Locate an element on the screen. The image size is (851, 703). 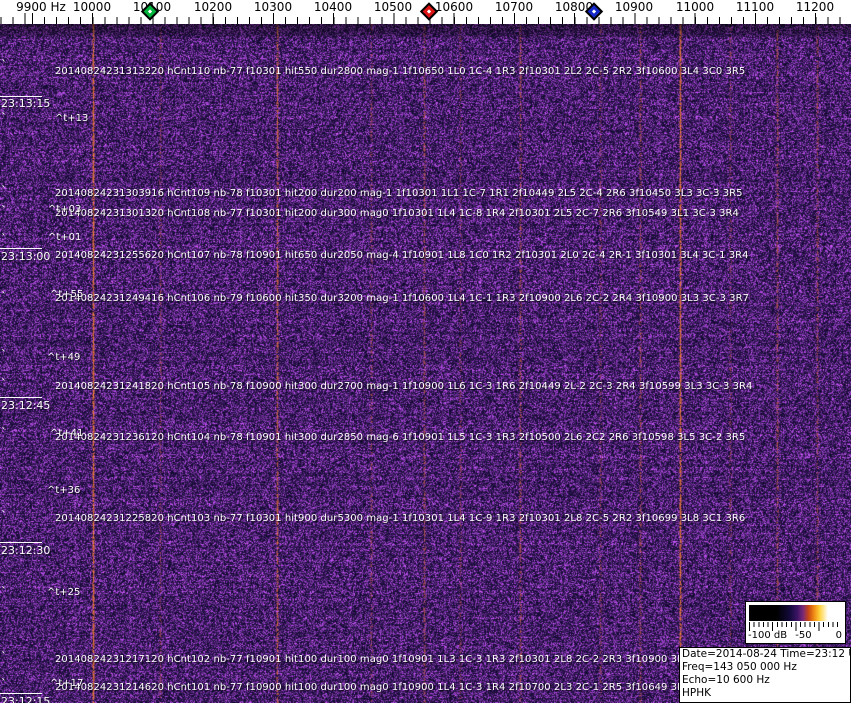
date-time-line: Date=2014-08-24 Time=23:12 UTC is located at coordinates (766, 654).